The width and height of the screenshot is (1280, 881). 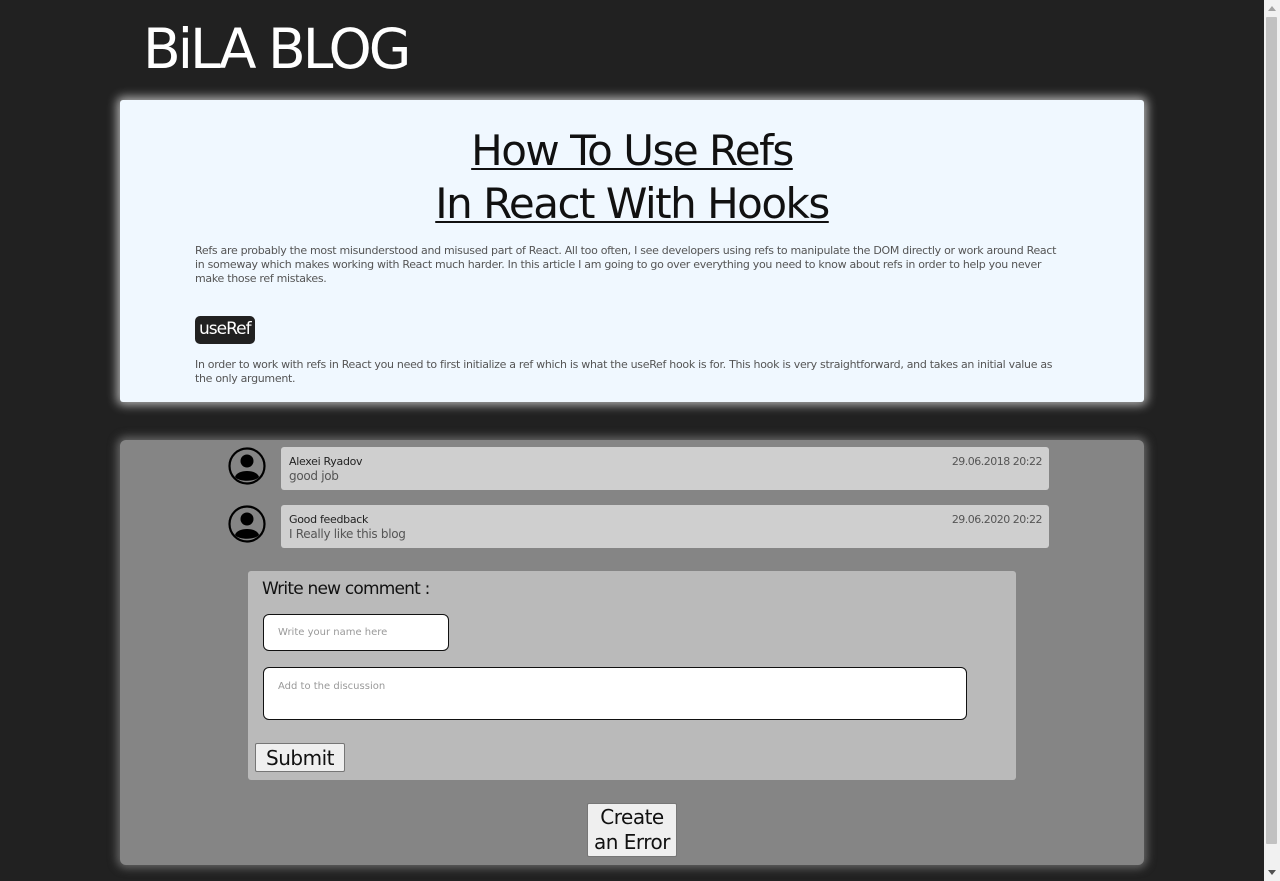 I want to click on create-error-button: Create an Error, so click(x=632, y=830).